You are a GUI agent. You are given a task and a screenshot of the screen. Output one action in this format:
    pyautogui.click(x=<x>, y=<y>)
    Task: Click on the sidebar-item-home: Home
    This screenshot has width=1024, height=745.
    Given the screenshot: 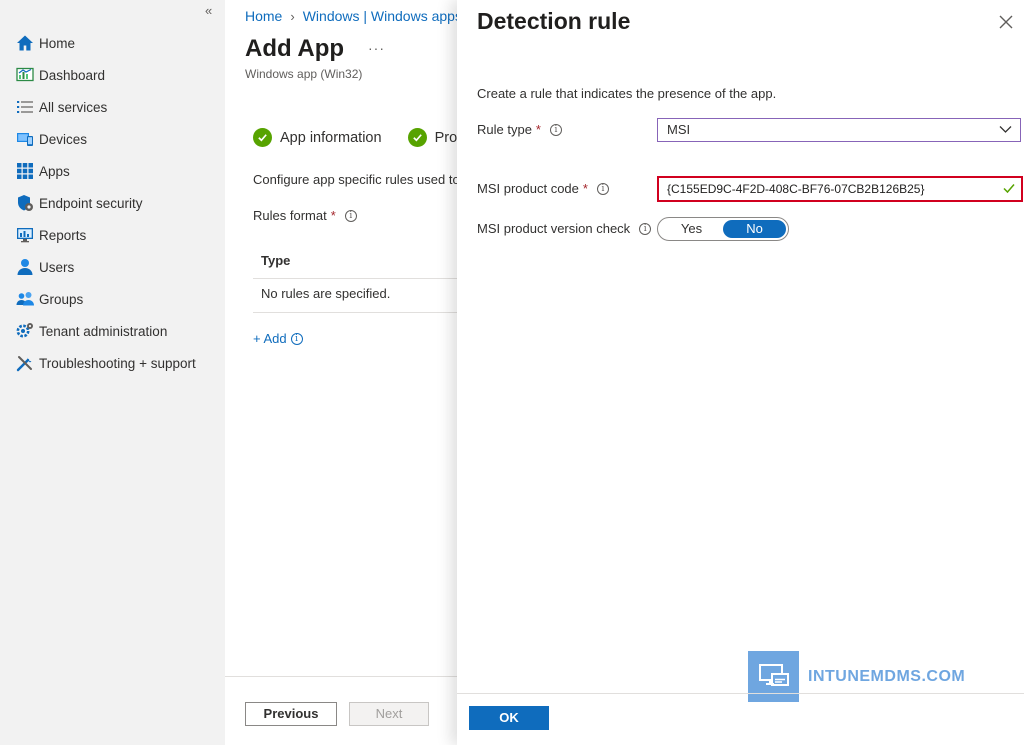 What is the action you would take?
    pyautogui.click(x=112, y=43)
    